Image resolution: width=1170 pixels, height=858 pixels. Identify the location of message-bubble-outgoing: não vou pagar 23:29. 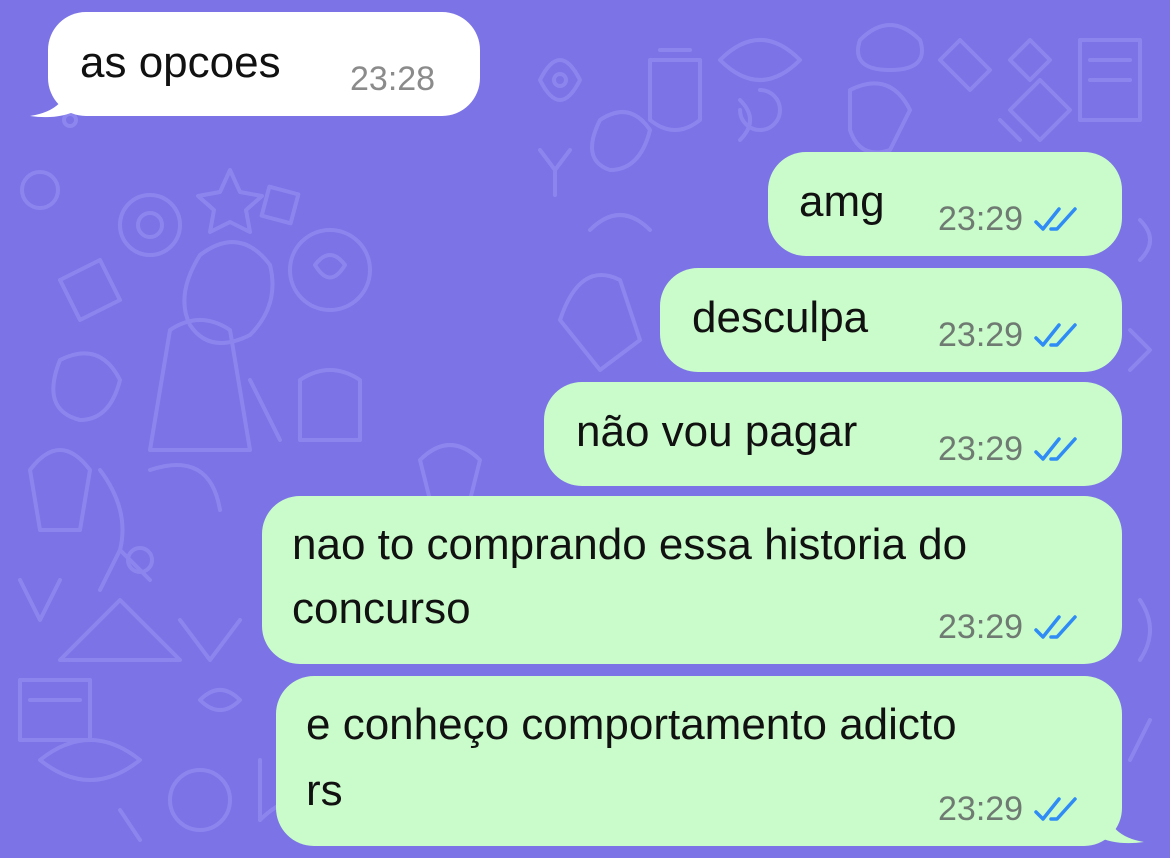
(833, 434).